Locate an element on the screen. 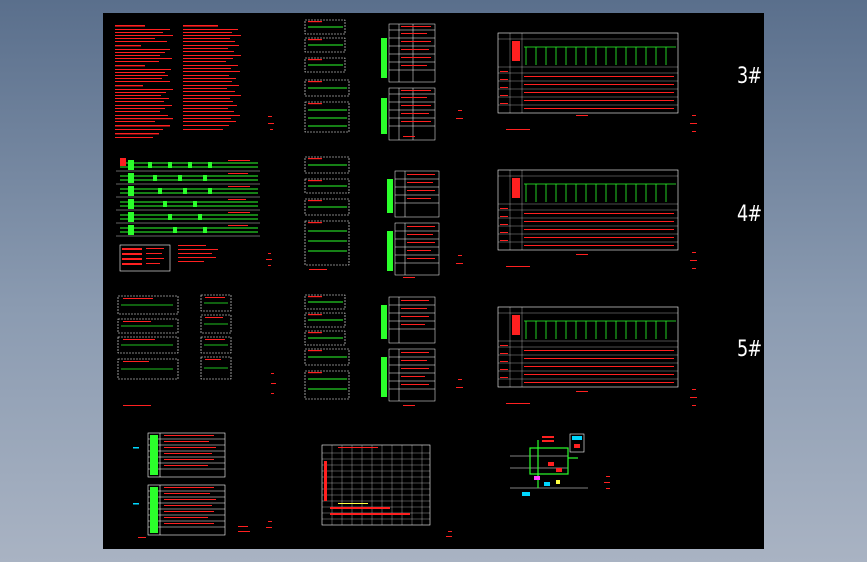  floor-label-3: 3# is located at coordinates (749, 76).